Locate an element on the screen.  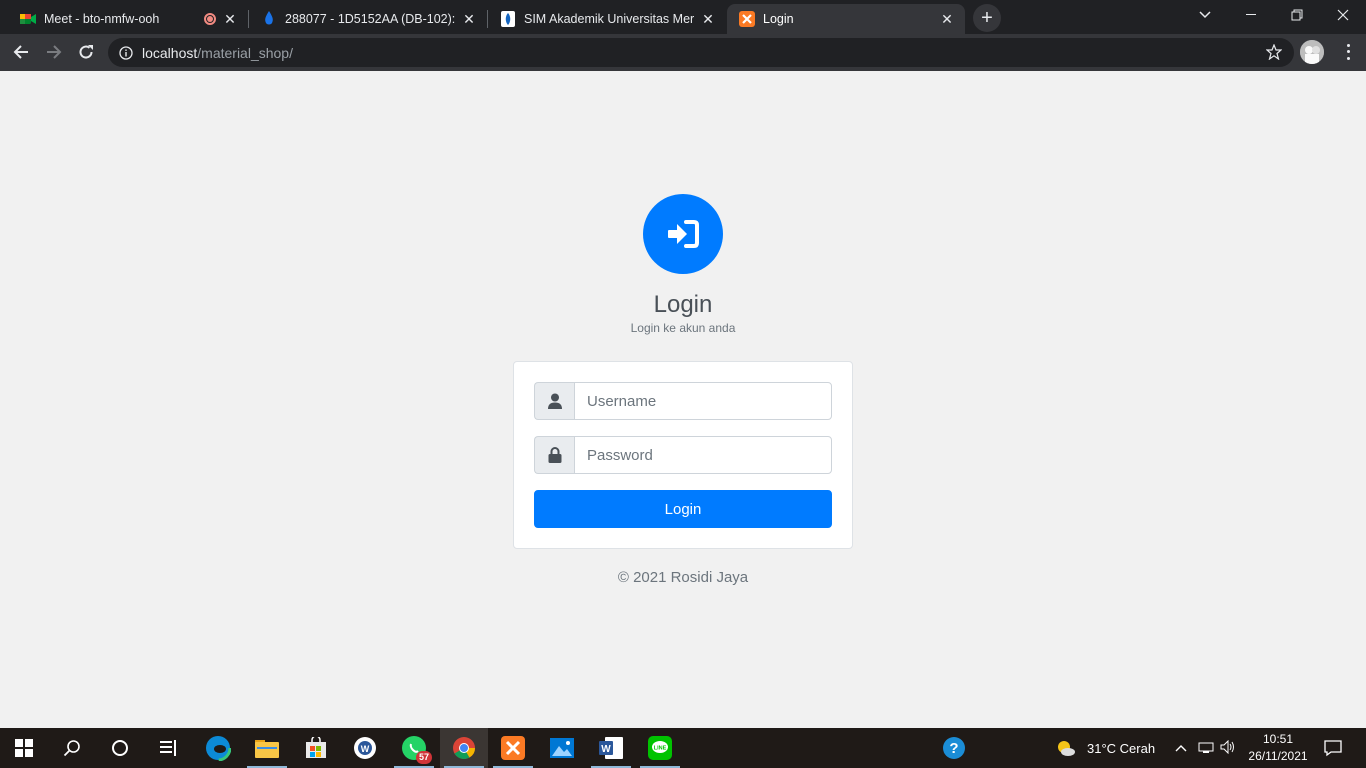
back-icon is located at coordinates (21, 52).